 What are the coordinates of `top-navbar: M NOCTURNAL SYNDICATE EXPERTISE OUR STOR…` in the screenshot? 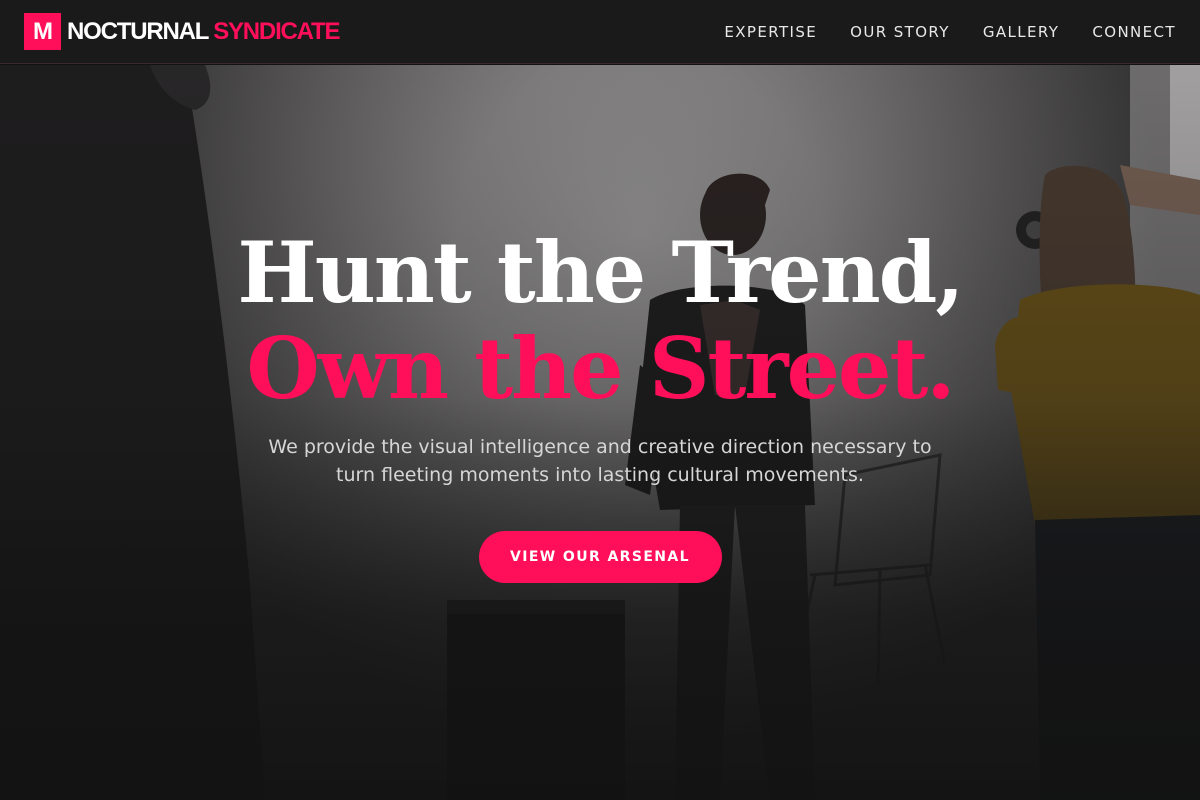 It's located at (600, 32).